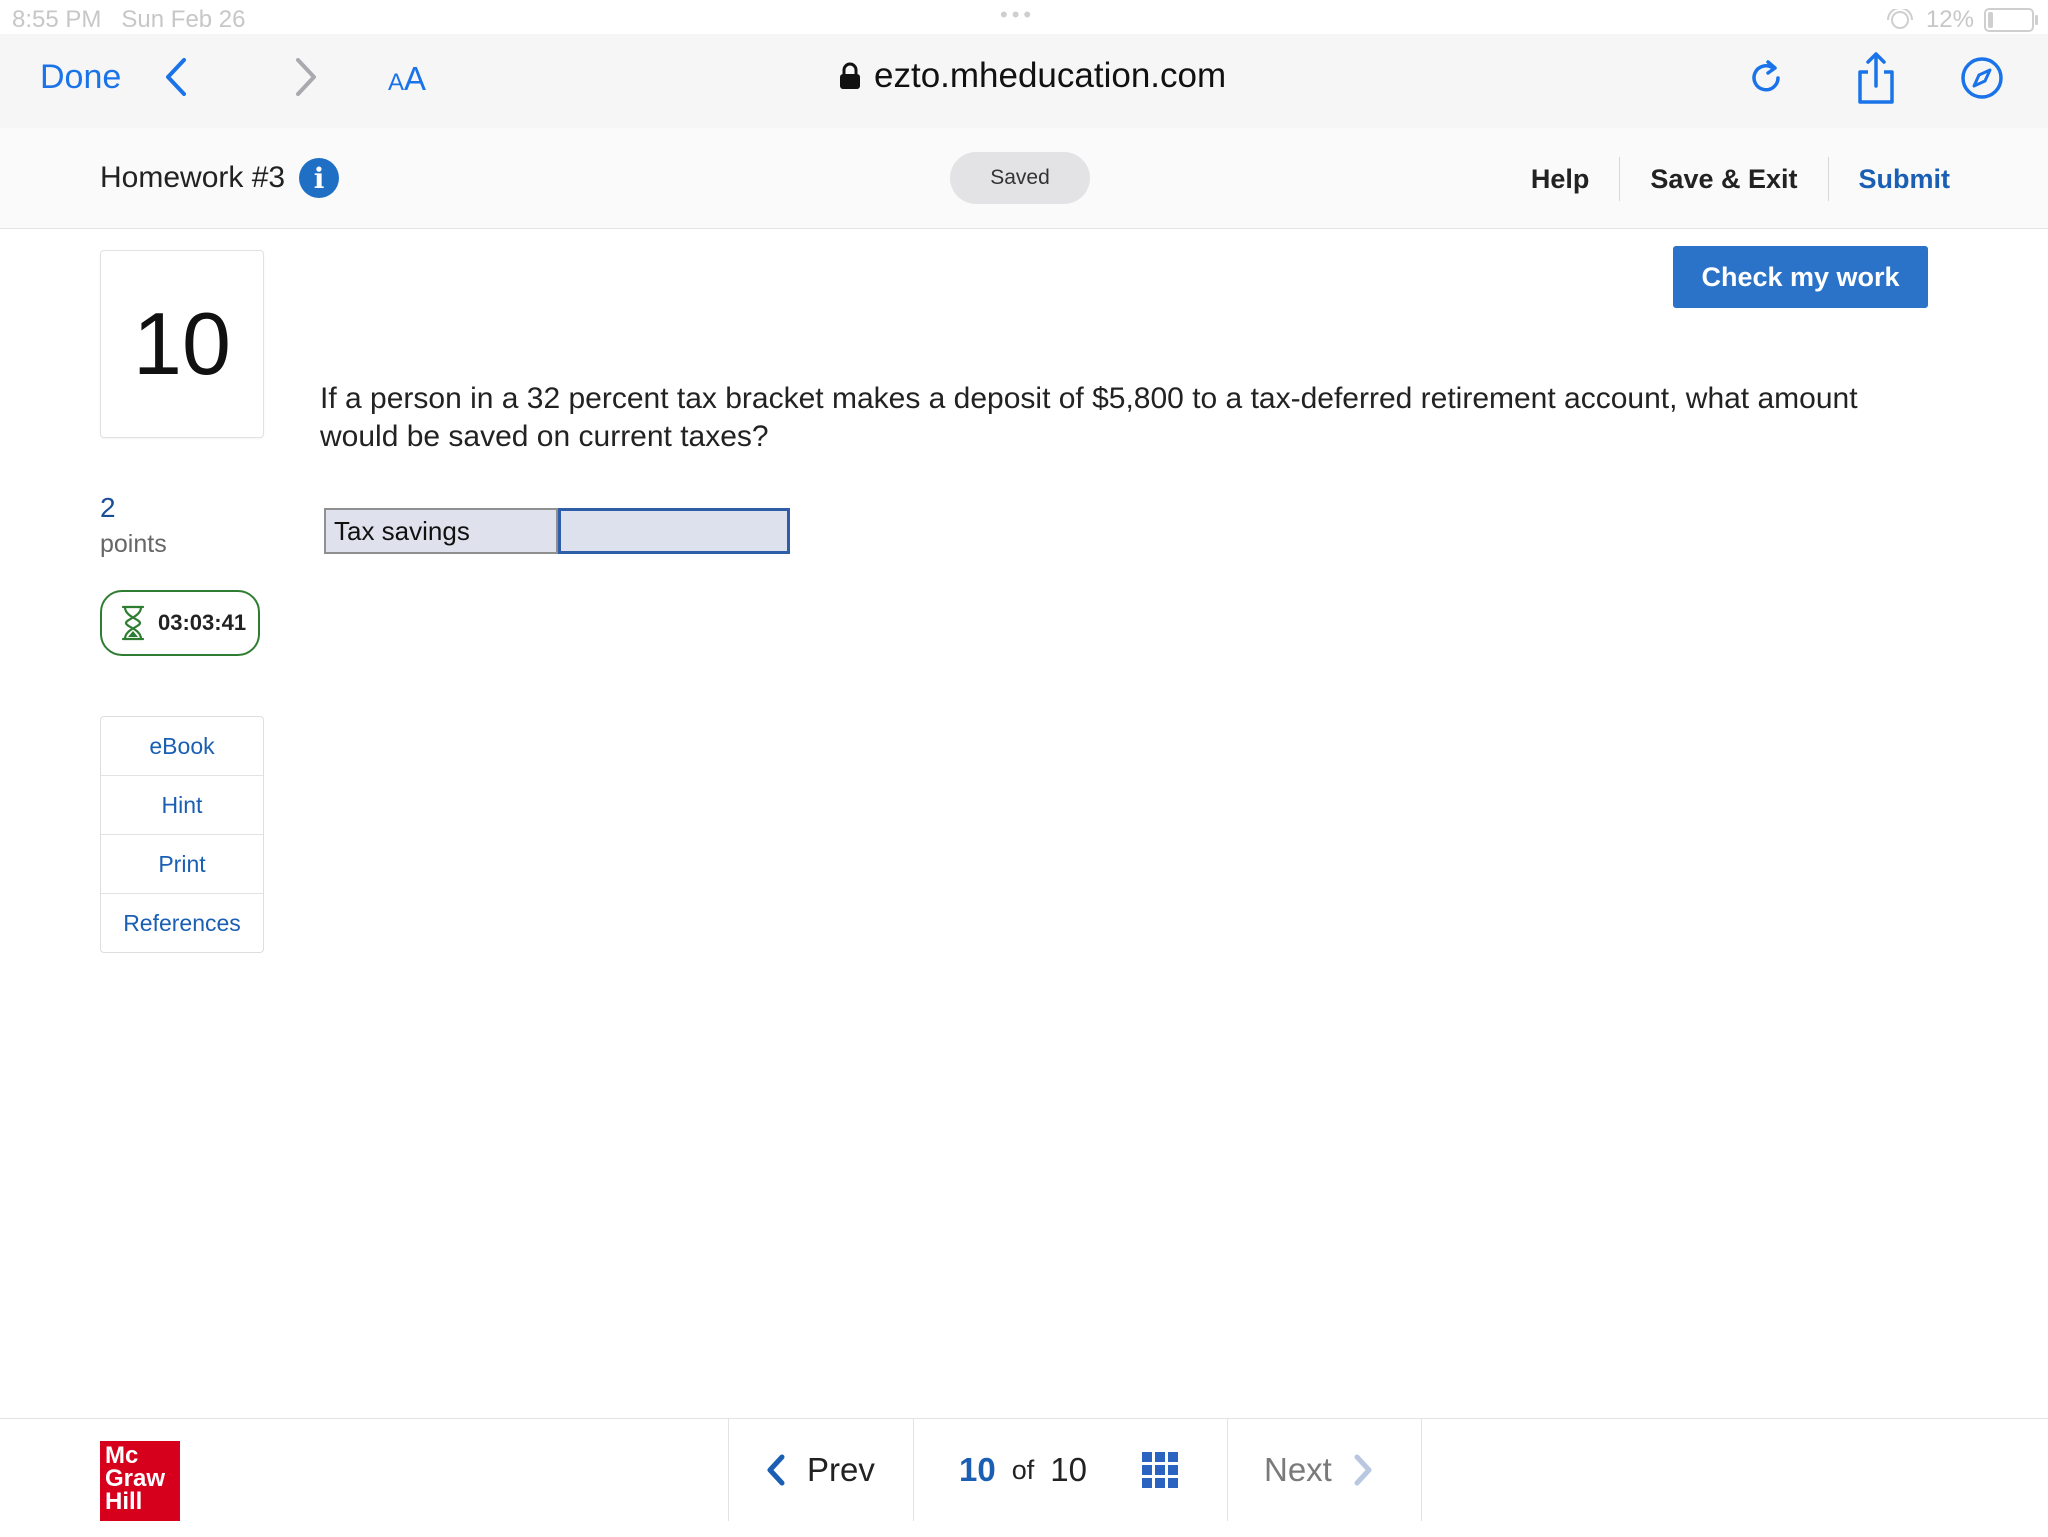 The image size is (2048, 1537). I want to click on next-button: Next, so click(1324, 1470).